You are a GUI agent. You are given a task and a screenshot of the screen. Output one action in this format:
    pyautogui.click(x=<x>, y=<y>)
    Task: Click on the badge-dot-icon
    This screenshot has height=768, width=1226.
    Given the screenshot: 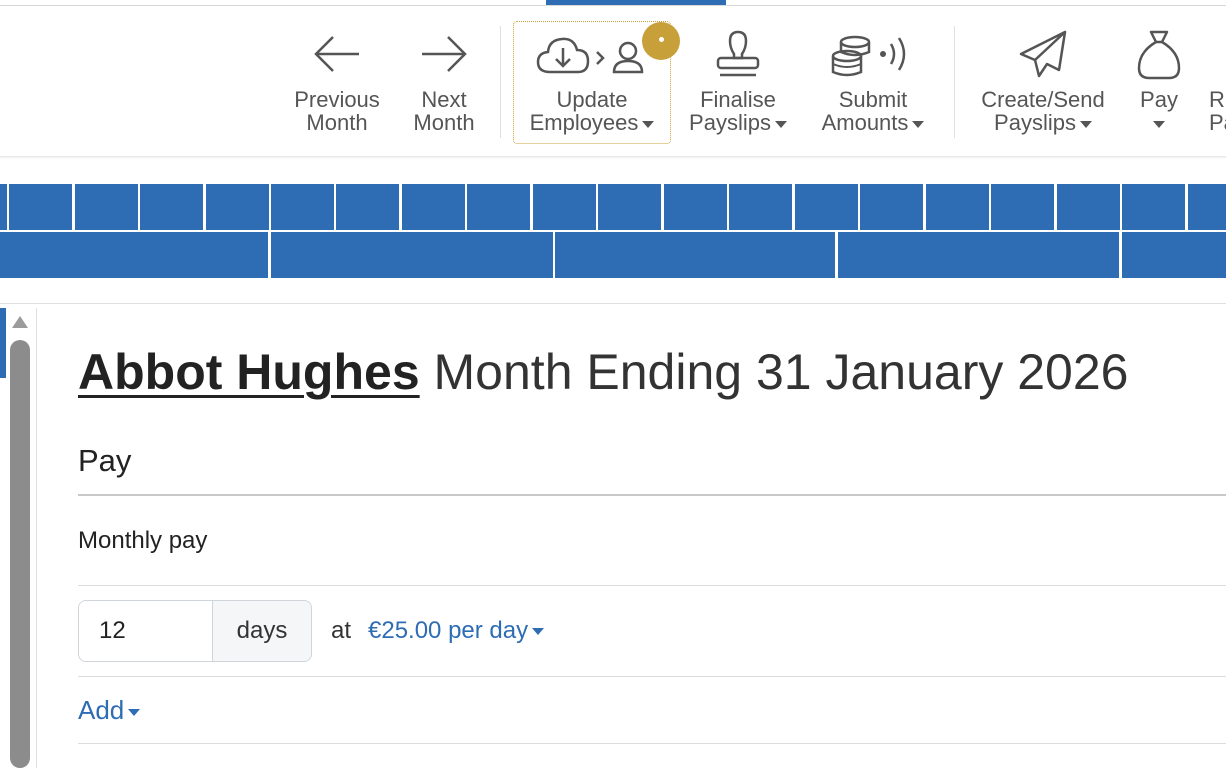 What is the action you would take?
    pyautogui.click(x=661, y=39)
    